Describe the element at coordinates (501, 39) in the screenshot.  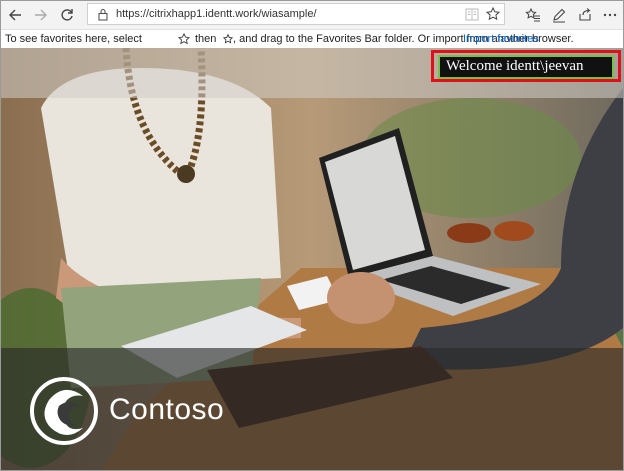
I see `import-favorites-link: Import favorites` at that location.